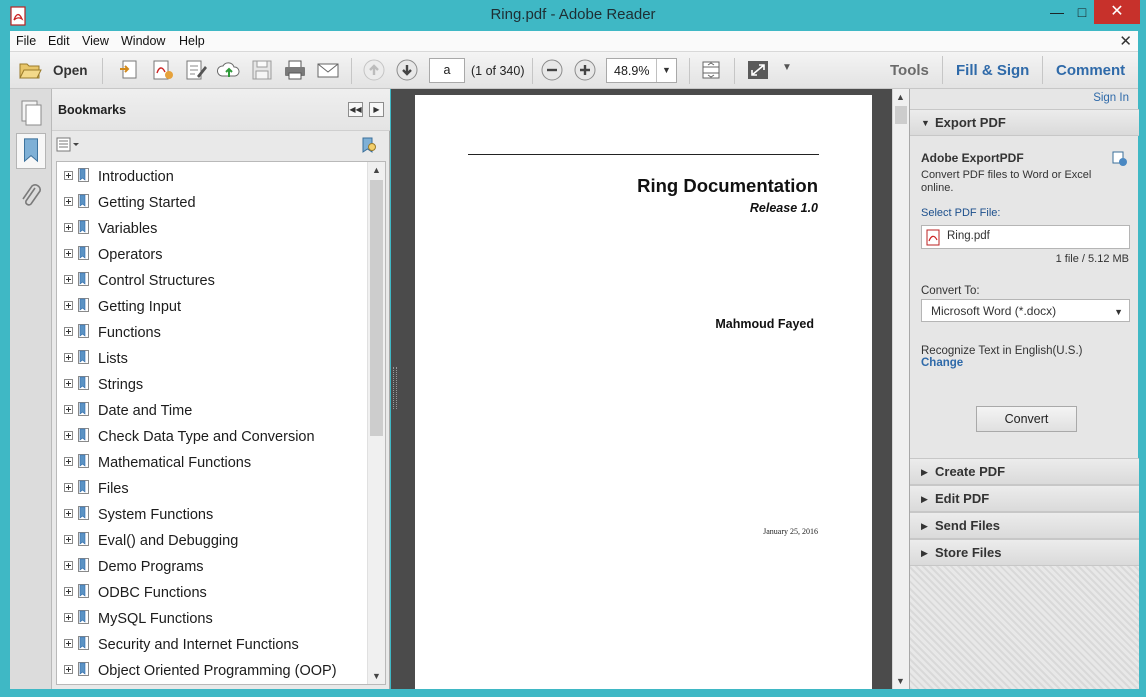 The height and width of the screenshot is (697, 1146). Describe the element at coordinates (26, 41) in the screenshot. I see `menu-file: File` at that location.